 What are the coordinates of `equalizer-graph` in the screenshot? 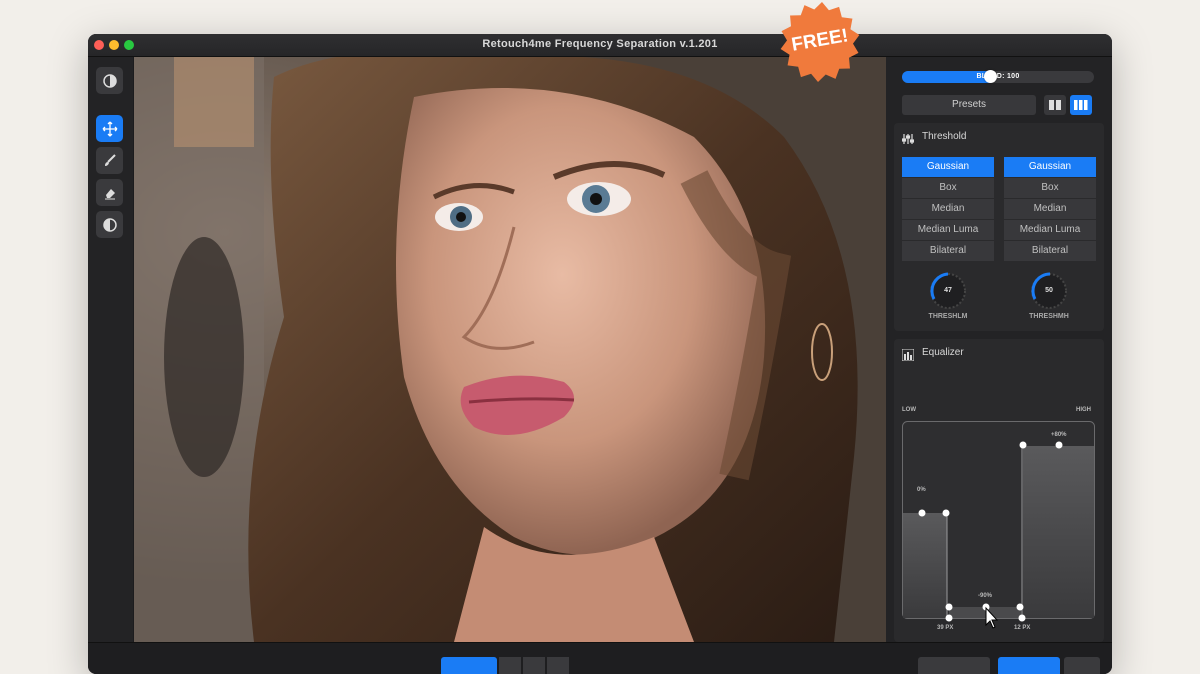 It's located at (999, 527).